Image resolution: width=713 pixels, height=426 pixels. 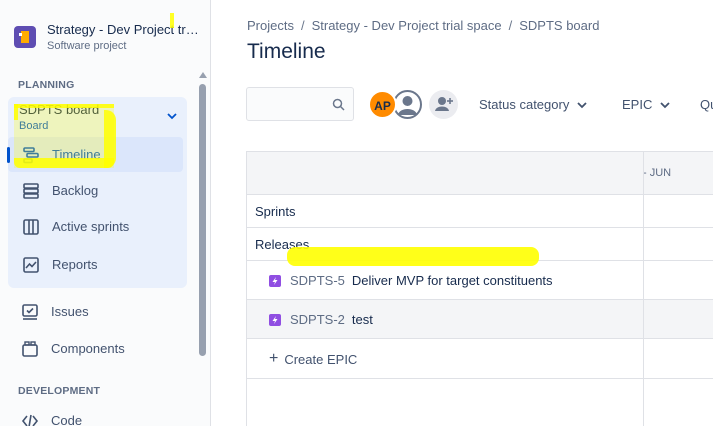 What do you see at coordinates (31, 190) in the screenshot?
I see `backlog-icon` at bounding box center [31, 190].